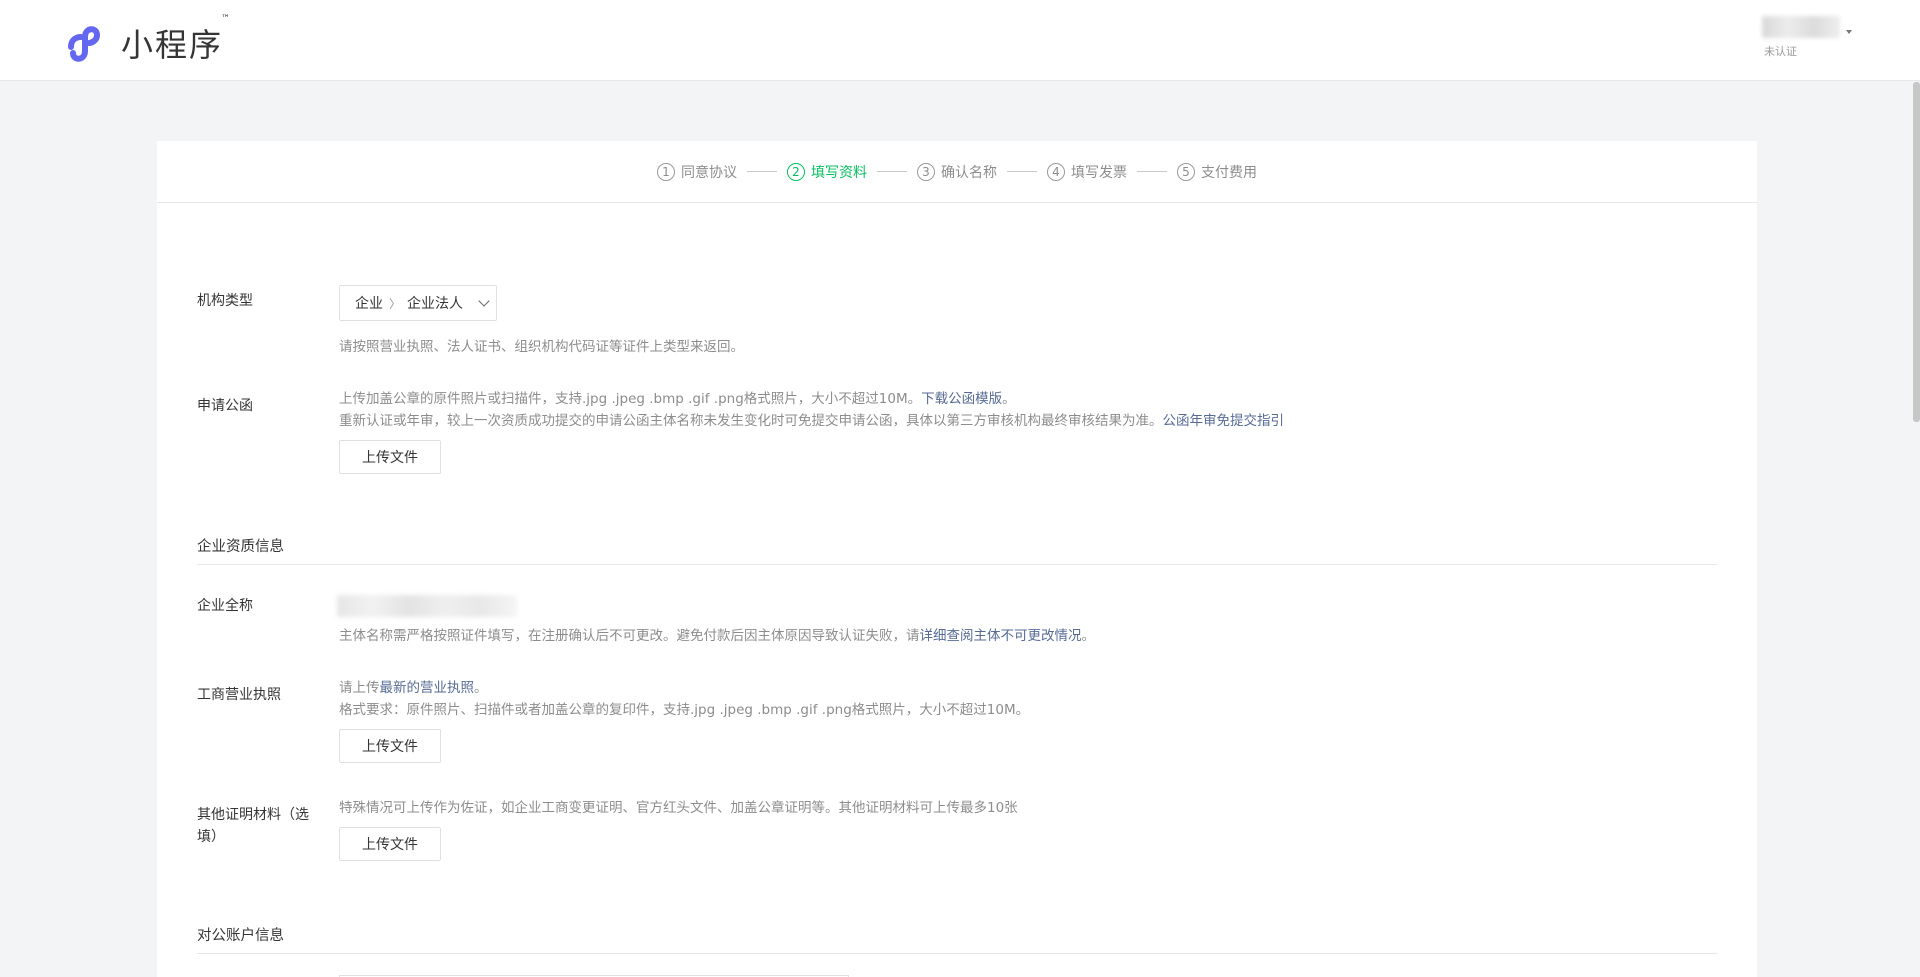 The width and height of the screenshot is (1920, 977). What do you see at coordinates (839, 172) in the screenshot?
I see `step-label: 填写资料` at bounding box center [839, 172].